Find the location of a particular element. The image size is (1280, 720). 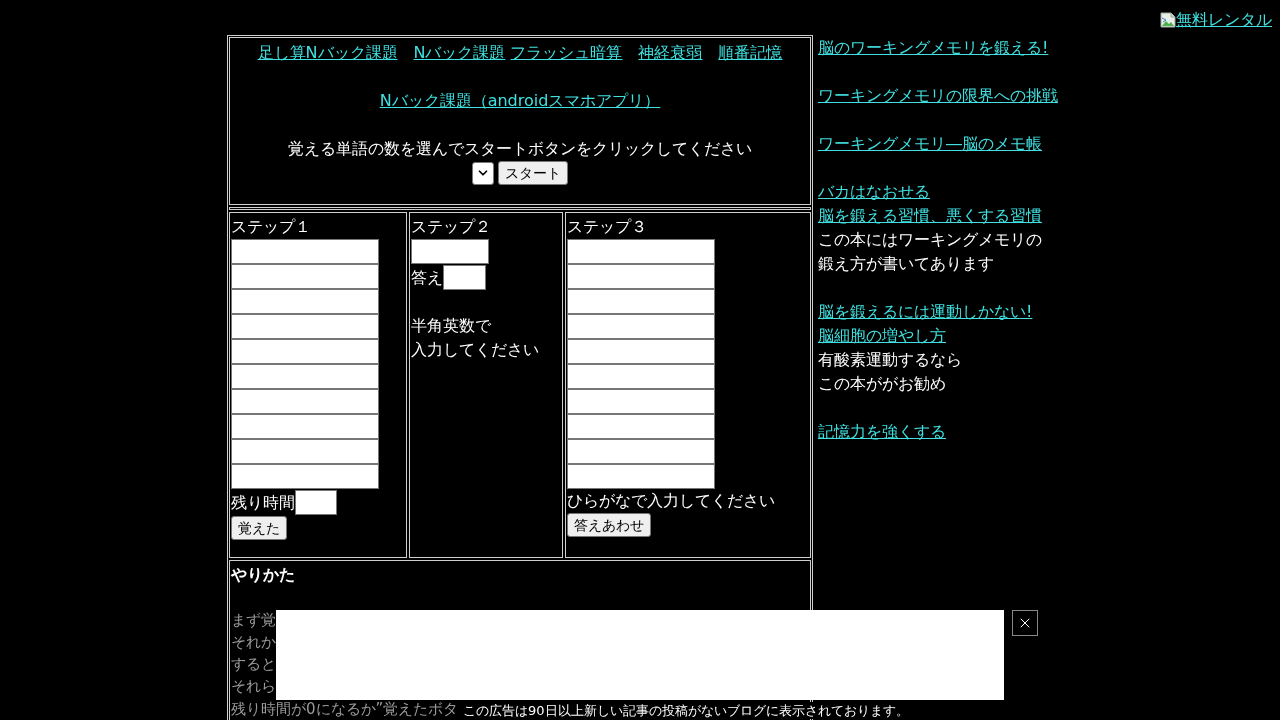

explanation-line: 残り時間が0になるか”覚えたボタ is located at coordinates (345, 709).